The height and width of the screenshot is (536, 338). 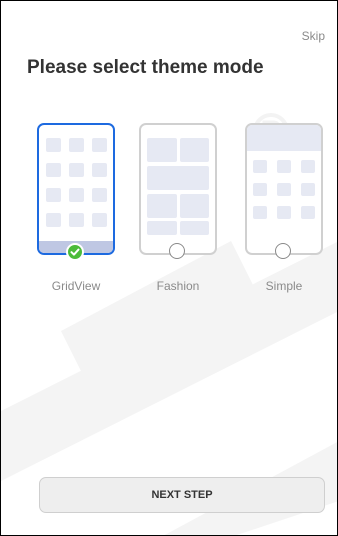 I want to click on theme-option-simple, so click(x=284, y=191).